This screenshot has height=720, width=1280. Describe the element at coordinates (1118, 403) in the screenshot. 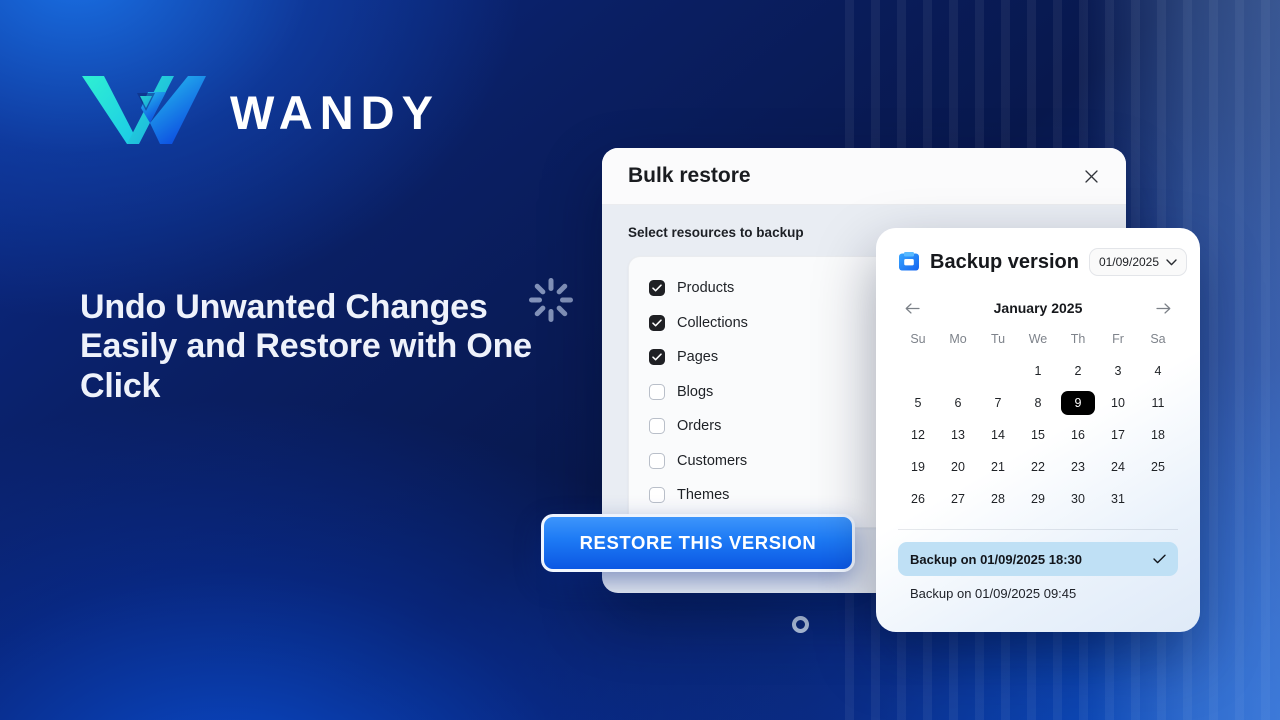

I see `calendar-day: 10` at that location.